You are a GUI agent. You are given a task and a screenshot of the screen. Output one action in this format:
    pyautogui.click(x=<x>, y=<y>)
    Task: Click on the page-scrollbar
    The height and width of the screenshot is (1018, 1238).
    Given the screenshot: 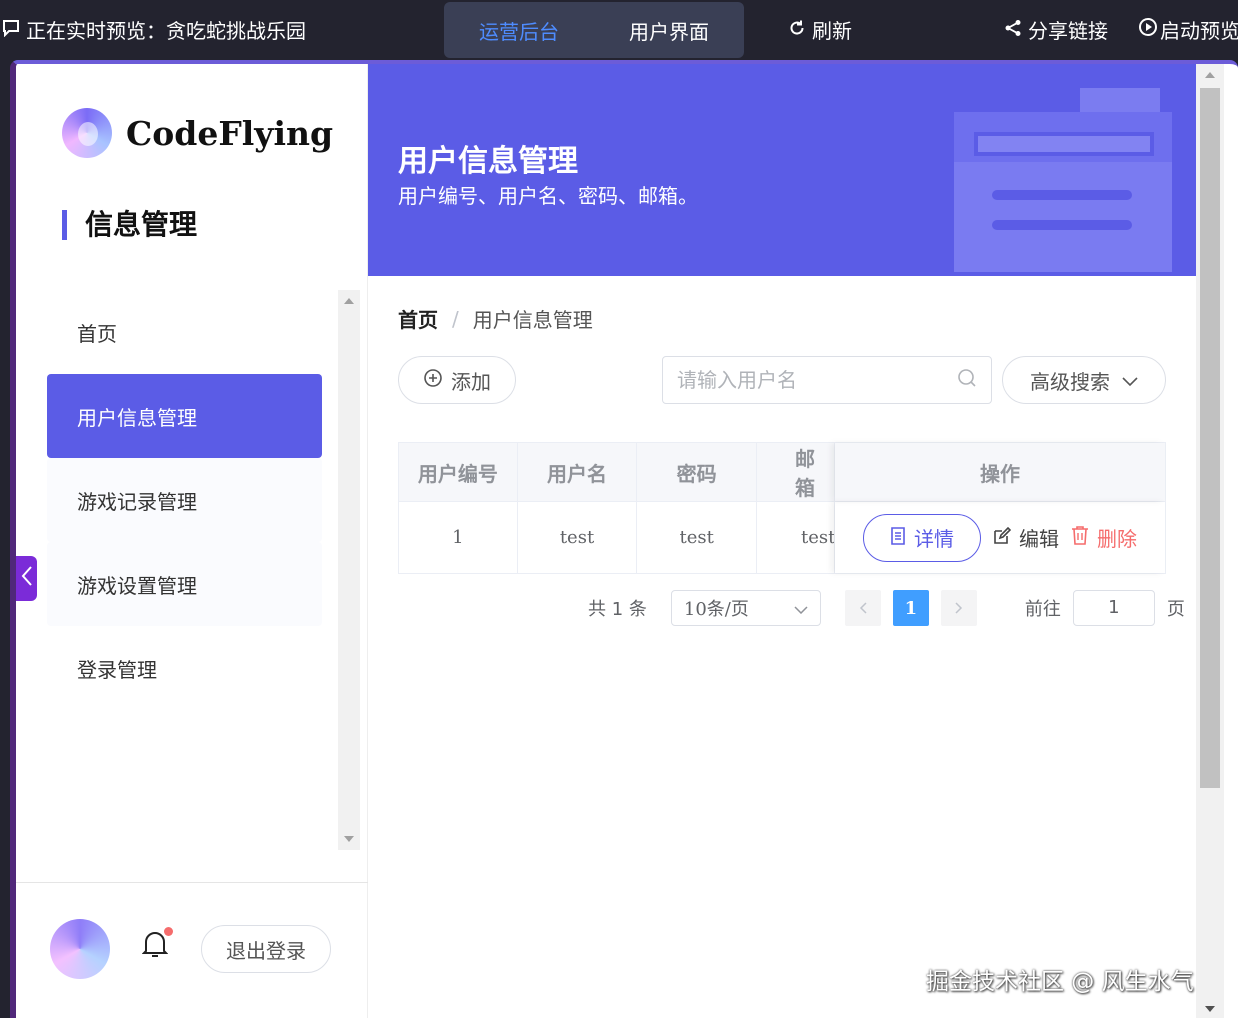 What is the action you would take?
    pyautogui.click(x=1210, y=541)
    